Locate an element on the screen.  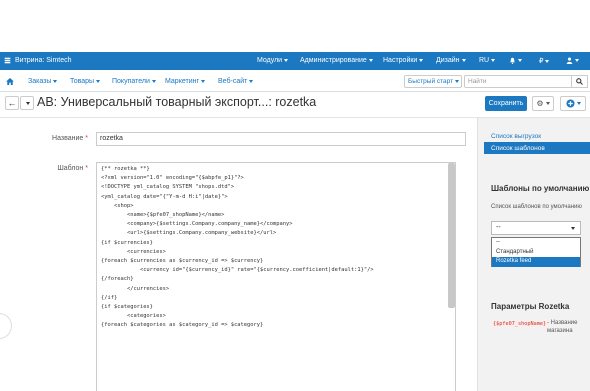
currency-label: ₽ is located at coordinates (541, 61).